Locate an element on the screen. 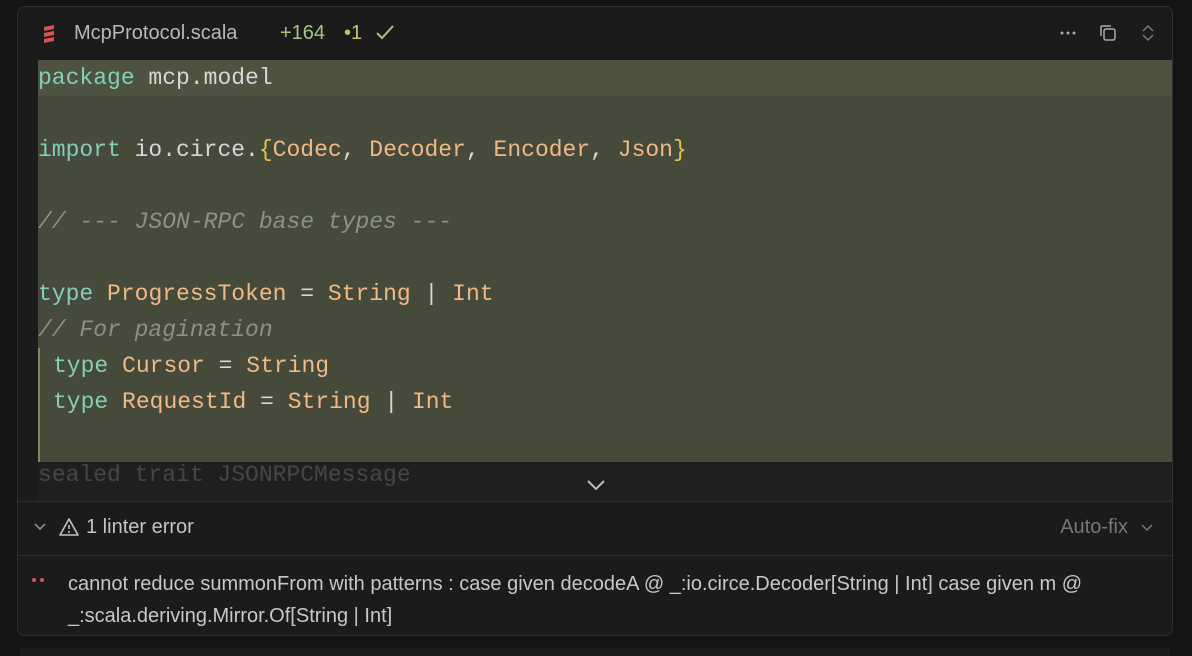 The image size is (1192, 656). bottom-edge is located at coordinates (595, 652).